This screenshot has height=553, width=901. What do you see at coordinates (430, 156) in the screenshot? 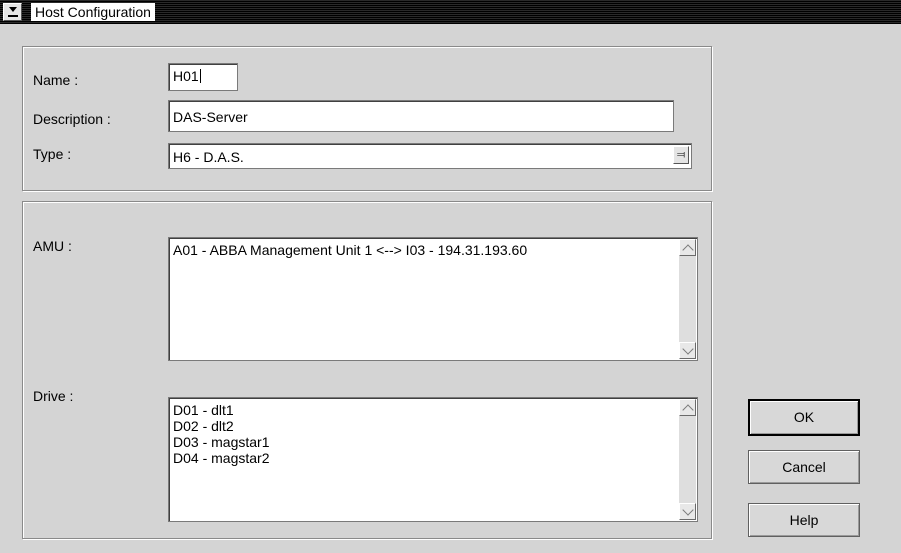
I see `type-combobox: H6 - D.A.S. ⫤` at bounding box center [430, 156].